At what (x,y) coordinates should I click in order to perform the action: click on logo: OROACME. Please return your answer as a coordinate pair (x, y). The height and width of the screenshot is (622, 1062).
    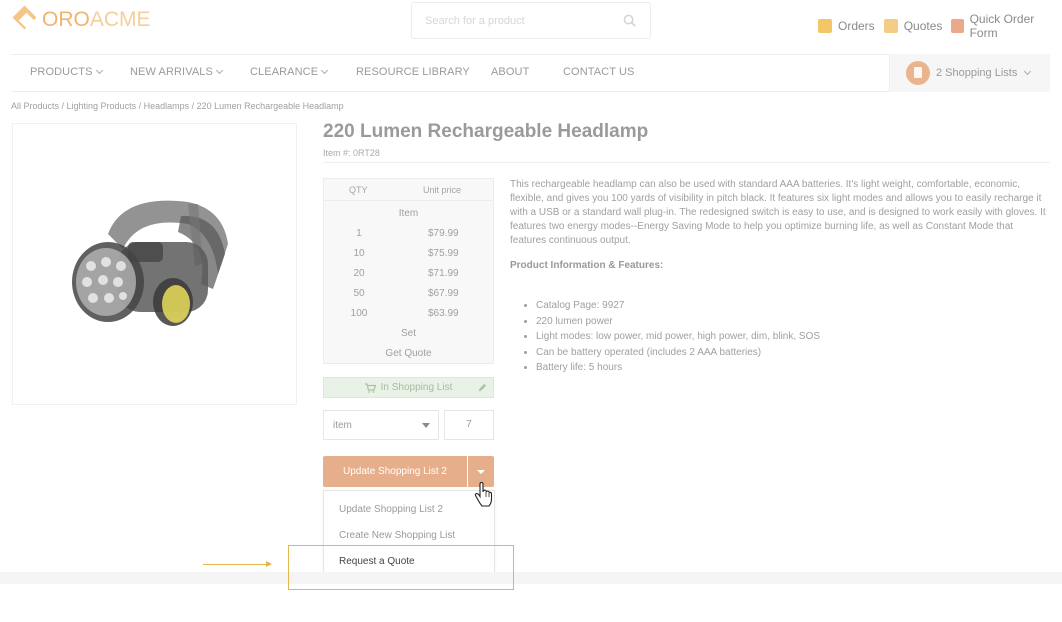
    Looking at the image, I should click on (81, 19).